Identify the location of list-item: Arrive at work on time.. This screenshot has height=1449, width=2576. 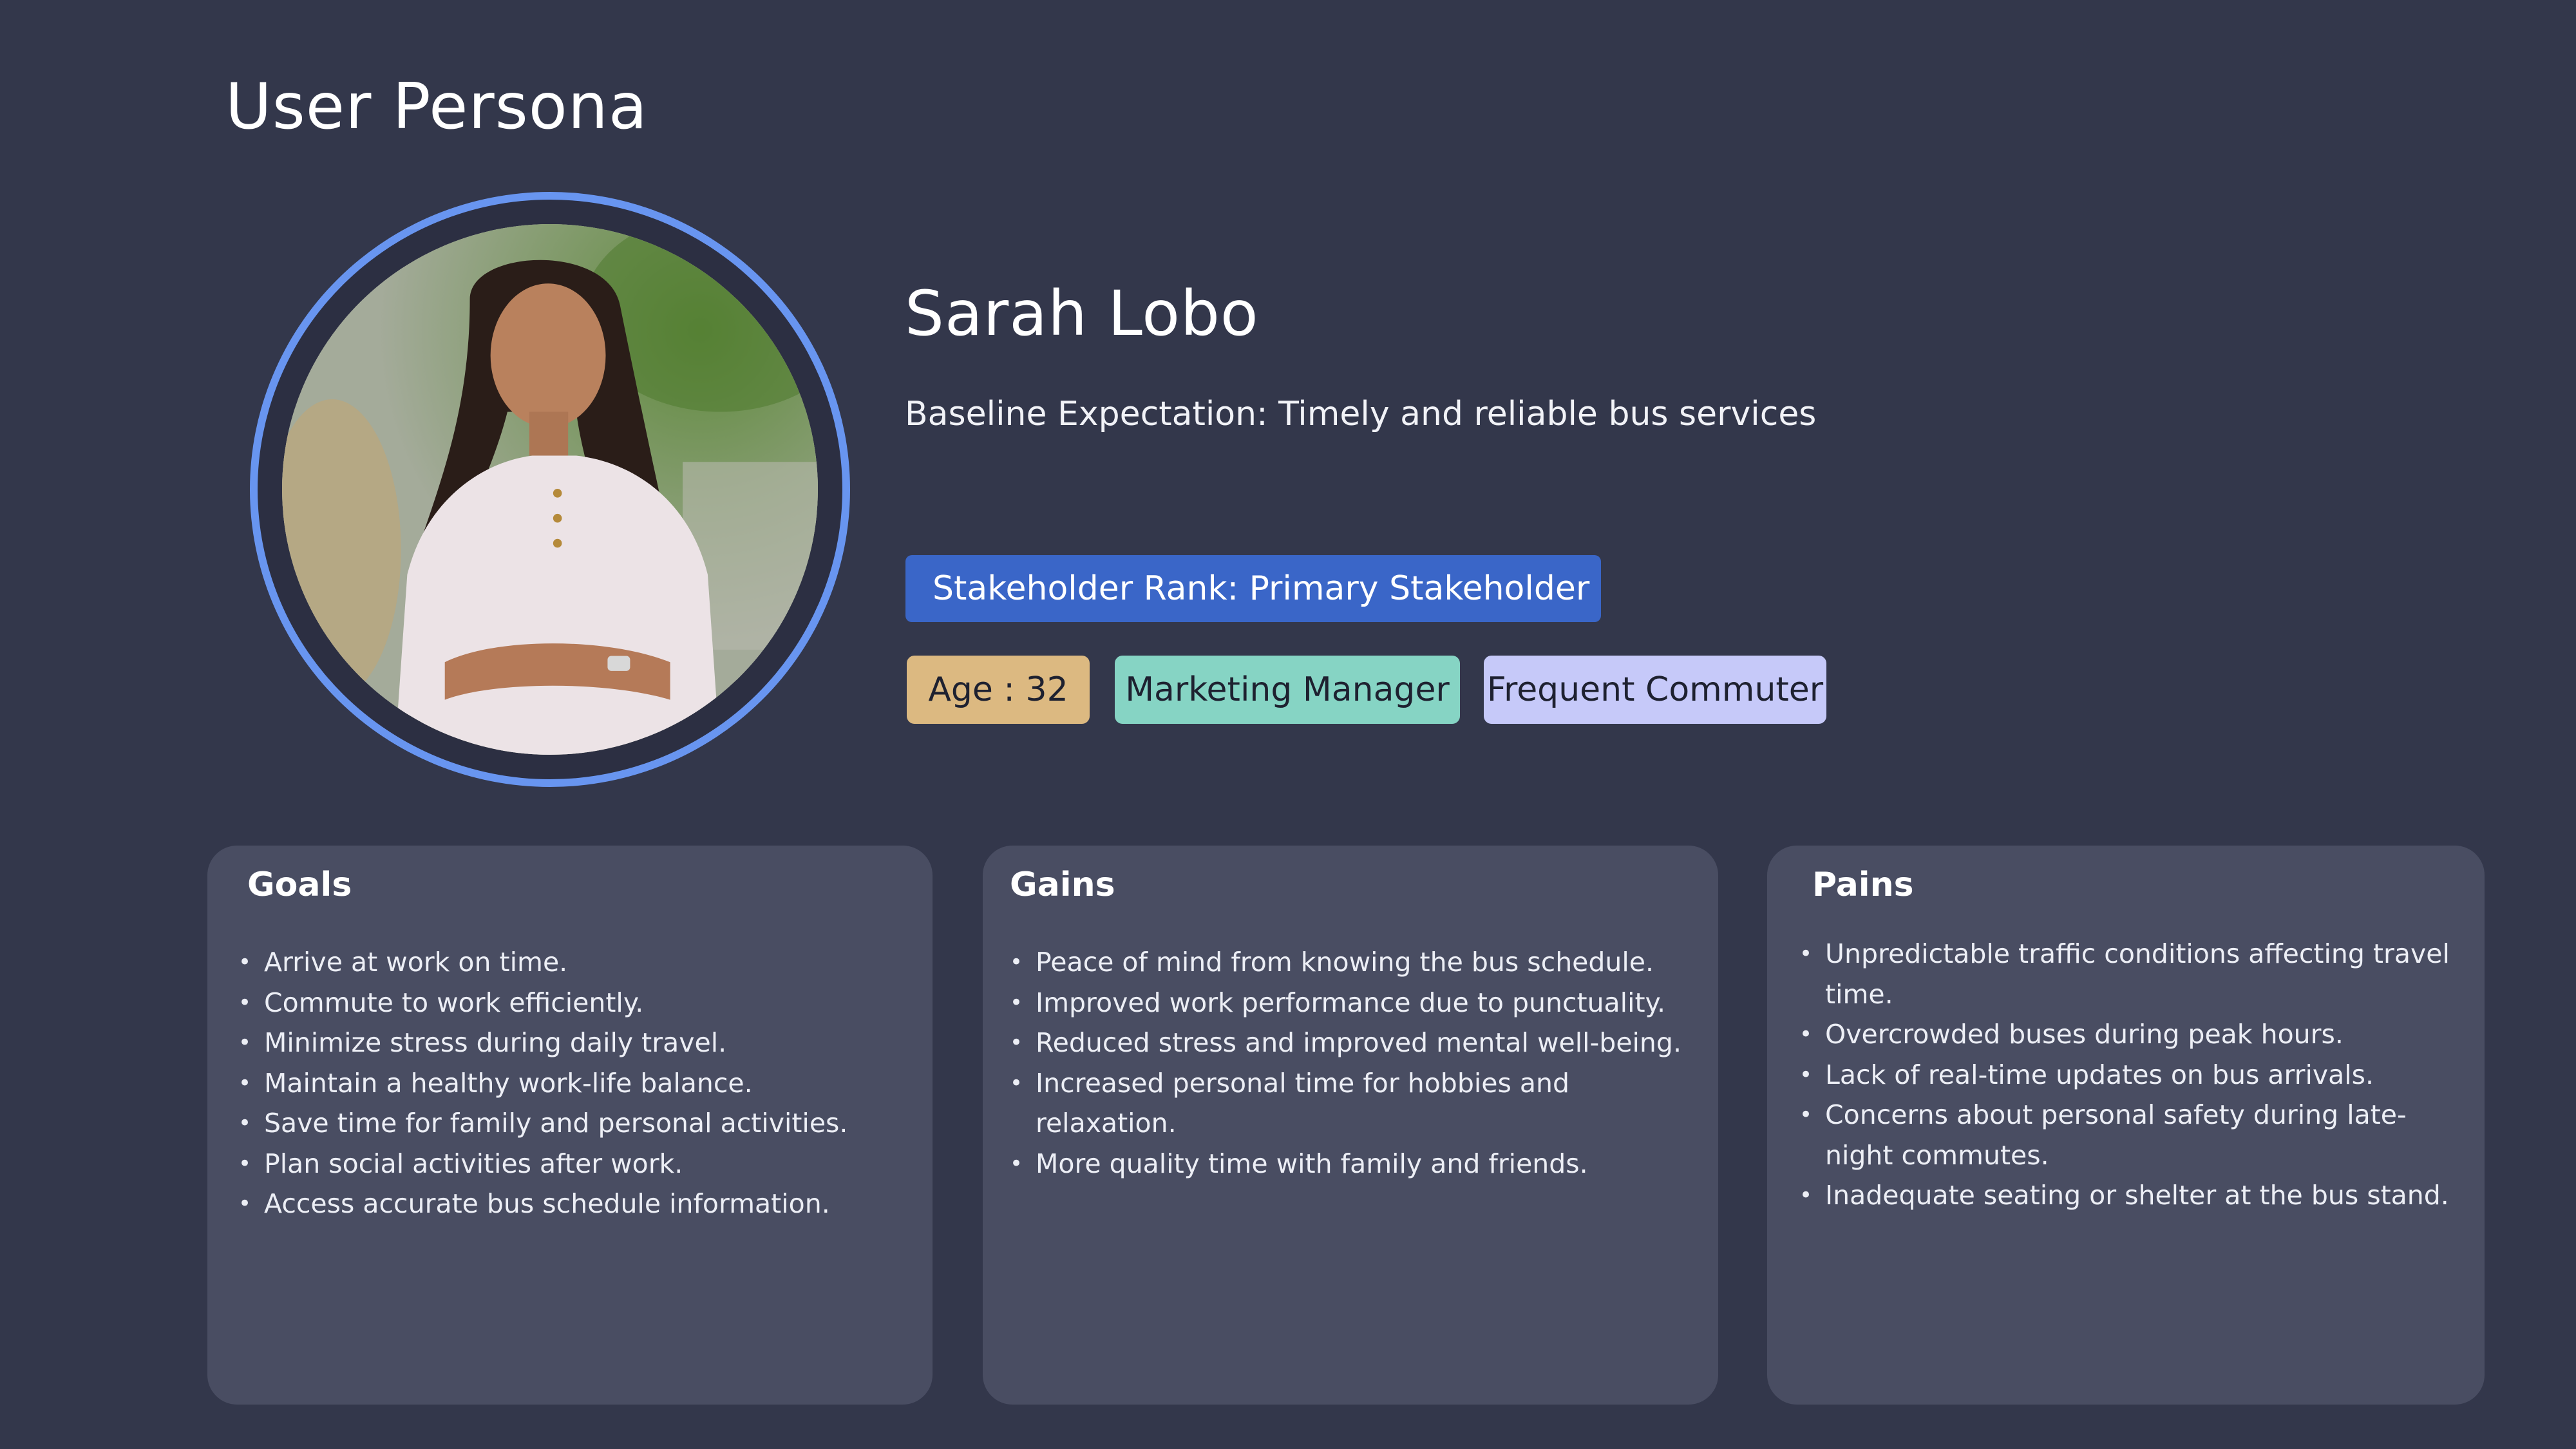
(579, 963).